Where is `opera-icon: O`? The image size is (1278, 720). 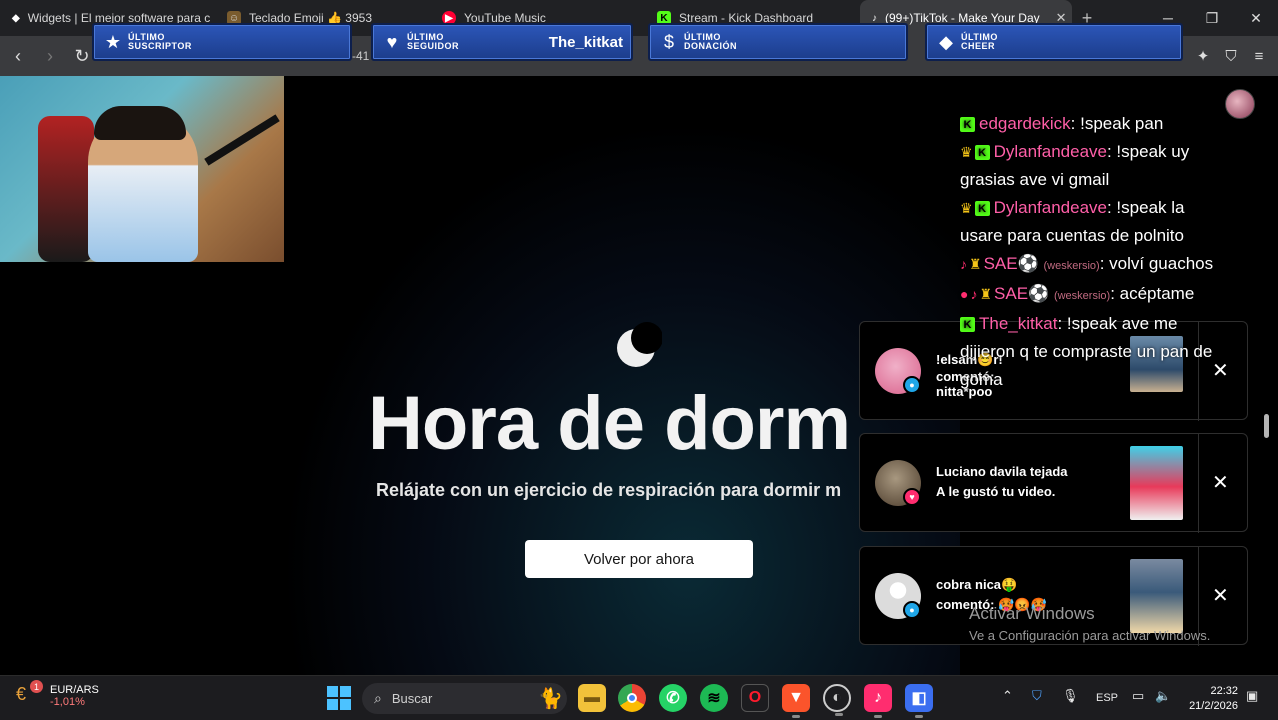
opera-icon: O is located at coordinates (755, 698).